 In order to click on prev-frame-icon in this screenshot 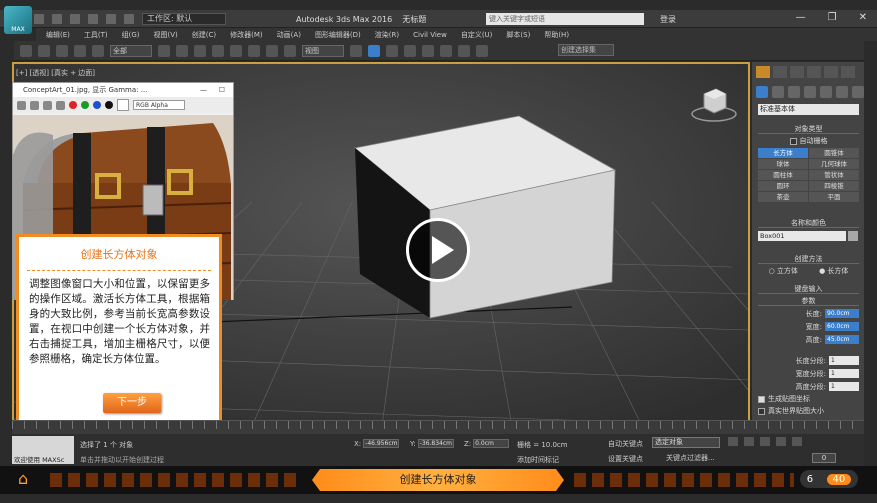, I will do `click(749, 441)`.